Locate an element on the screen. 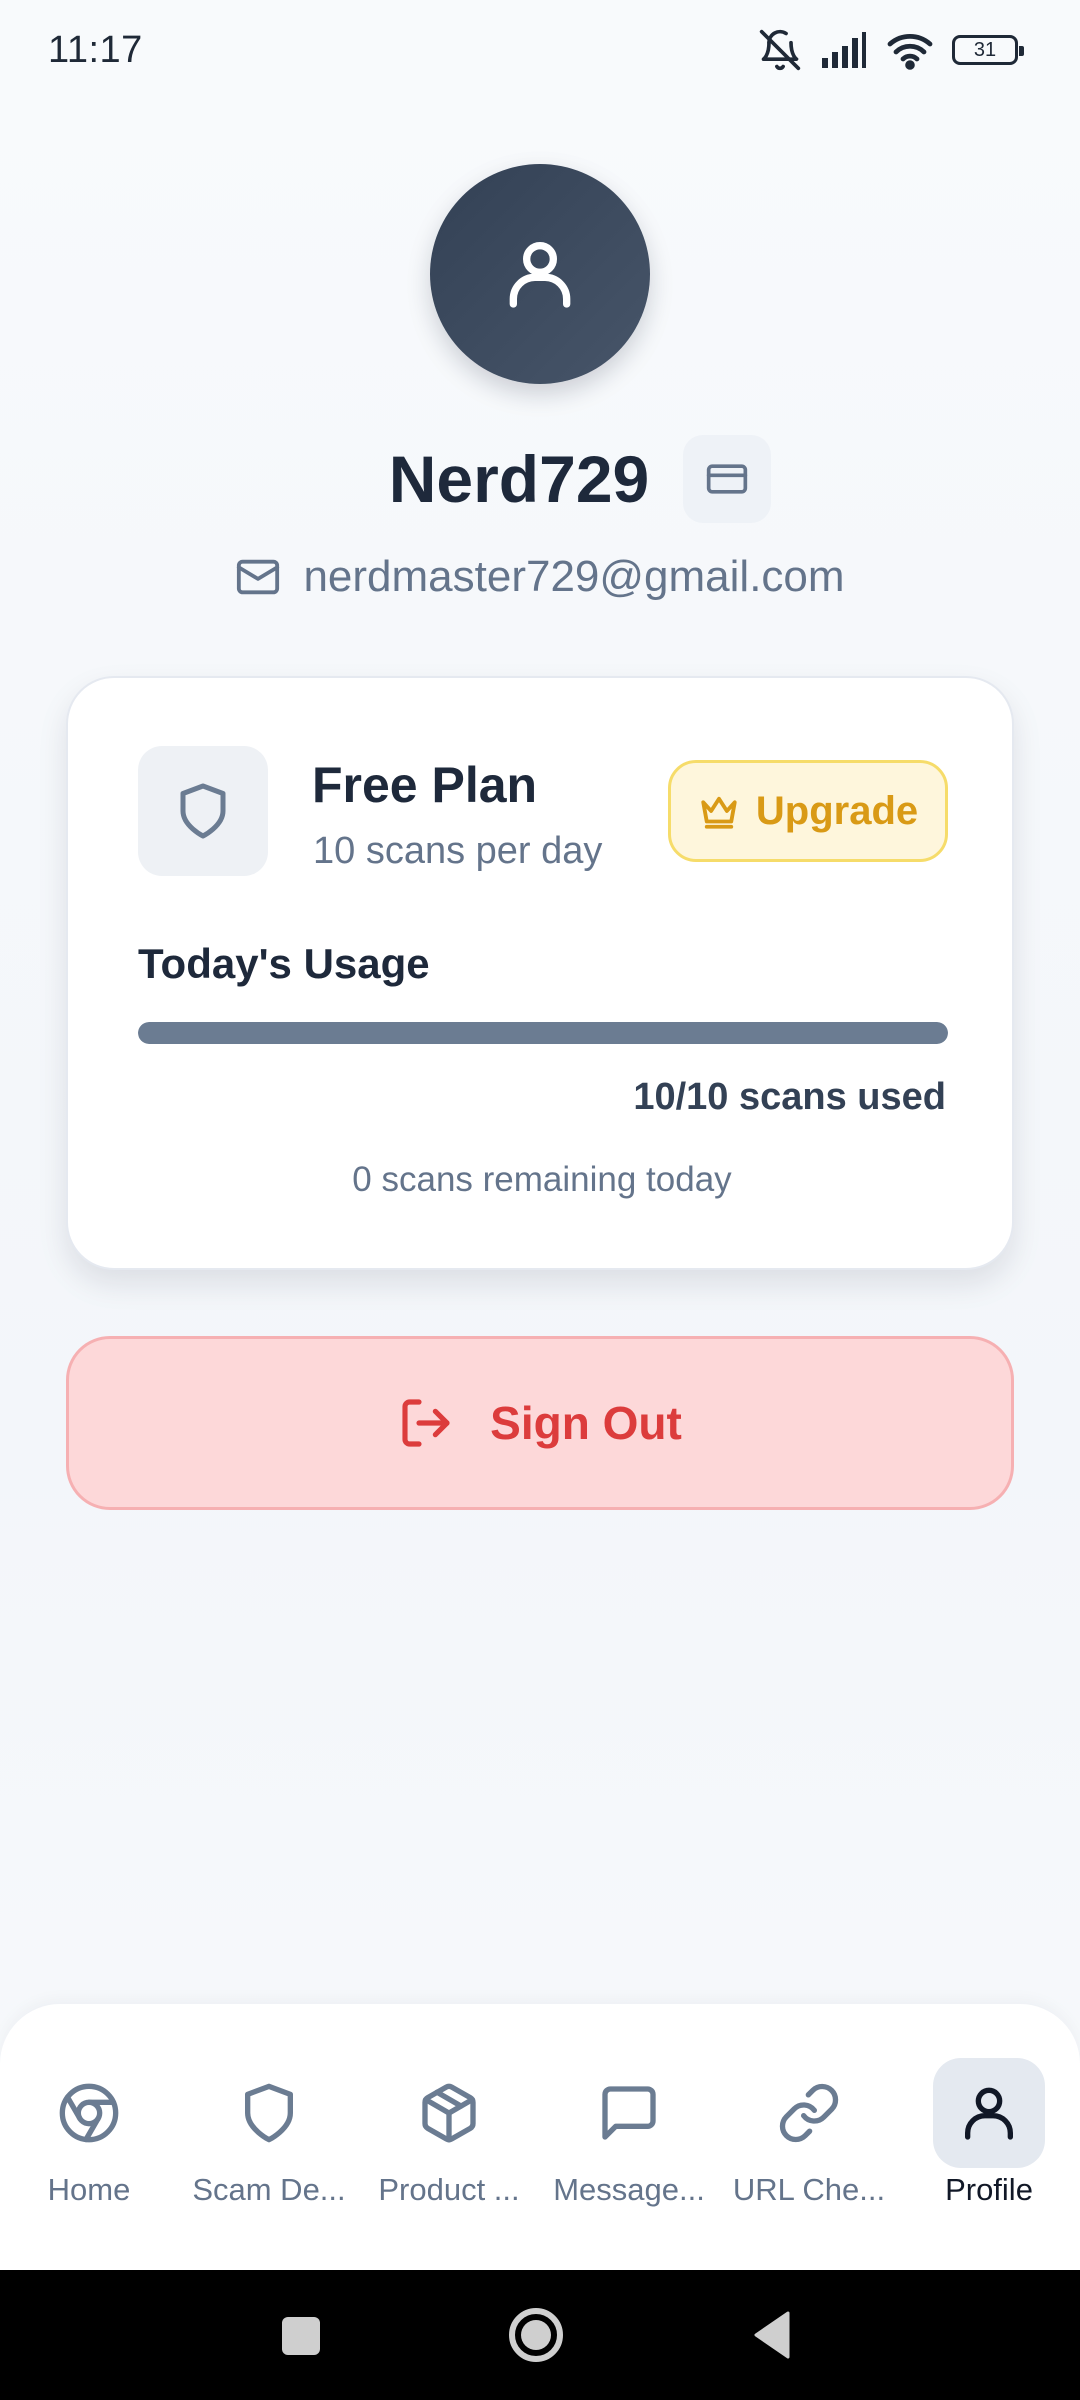 The width and height of the screenshot is (1080, 2400). email-row: nerdmaster729@gmail.com is located at coordinates (540, 577).